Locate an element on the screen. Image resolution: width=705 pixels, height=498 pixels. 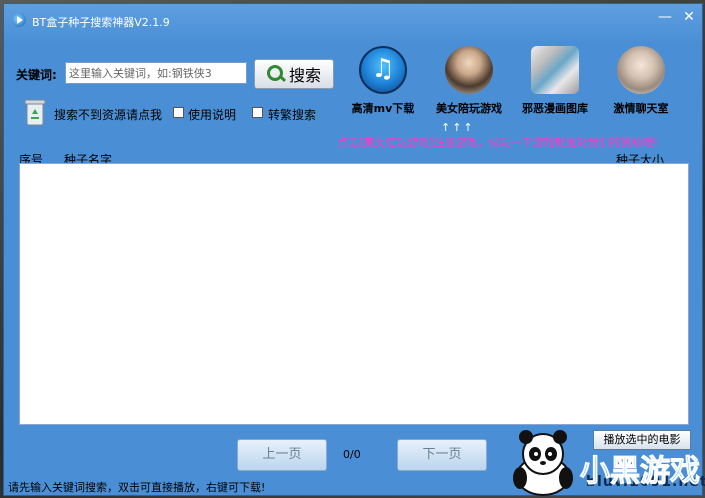
toolbar-label: 激情聊天室 is located at coordinates (641, 108).